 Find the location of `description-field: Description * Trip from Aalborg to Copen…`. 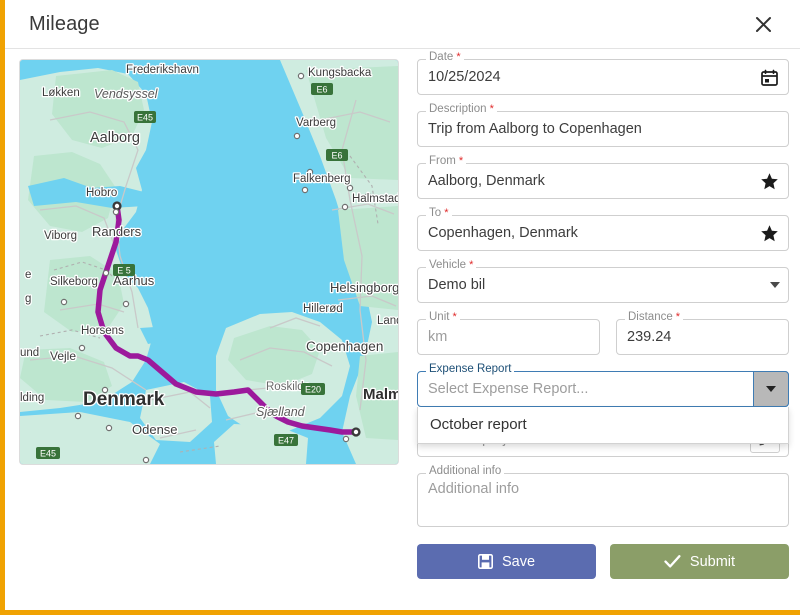

description-field: Description * Trip from Aalborg to Copen… is located at coordinates (603, 125).